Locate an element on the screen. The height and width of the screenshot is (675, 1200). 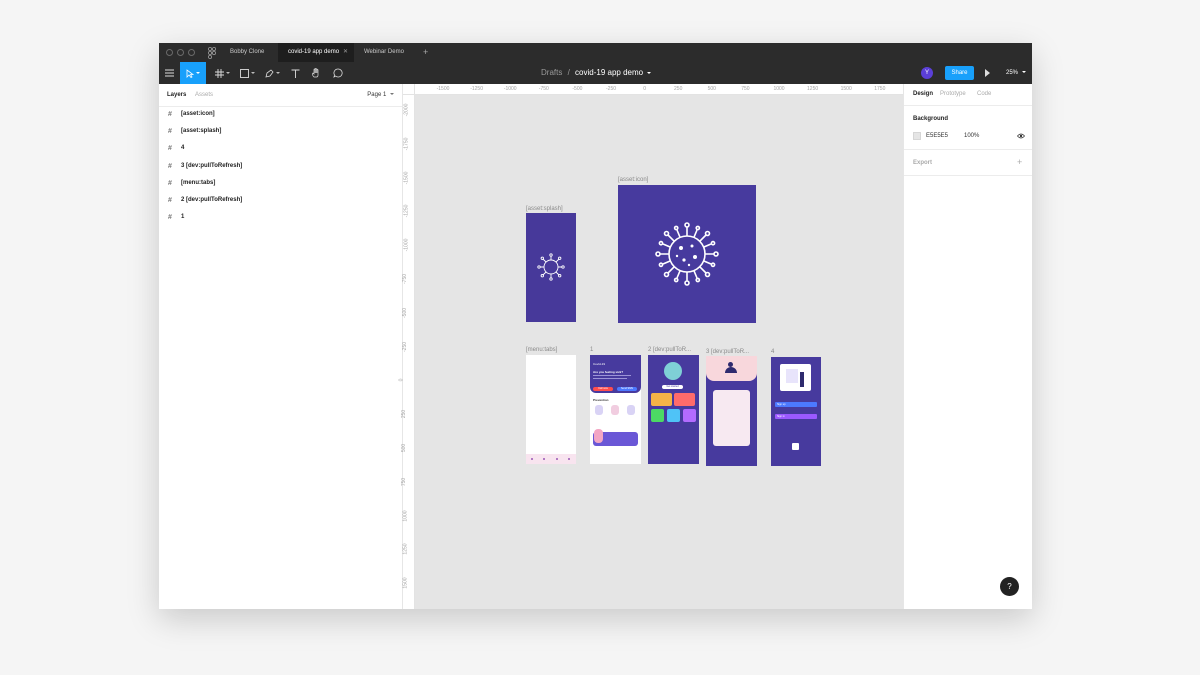
close-tab-icon: ✕ is located at coordinates (345, 52).